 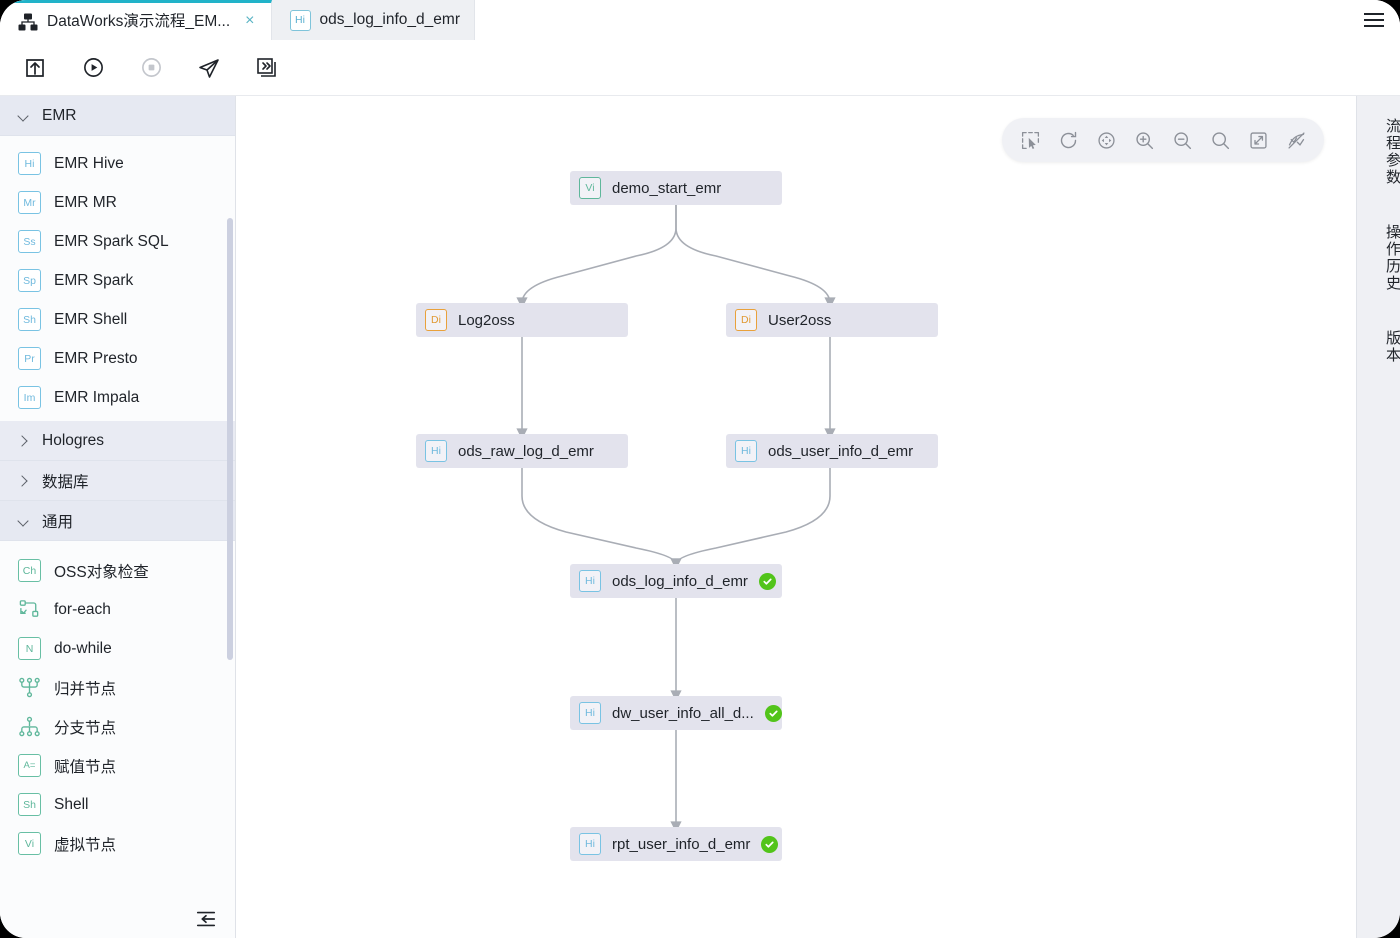 I want to click on expand-box-icon, so click(x=1258, y=140).